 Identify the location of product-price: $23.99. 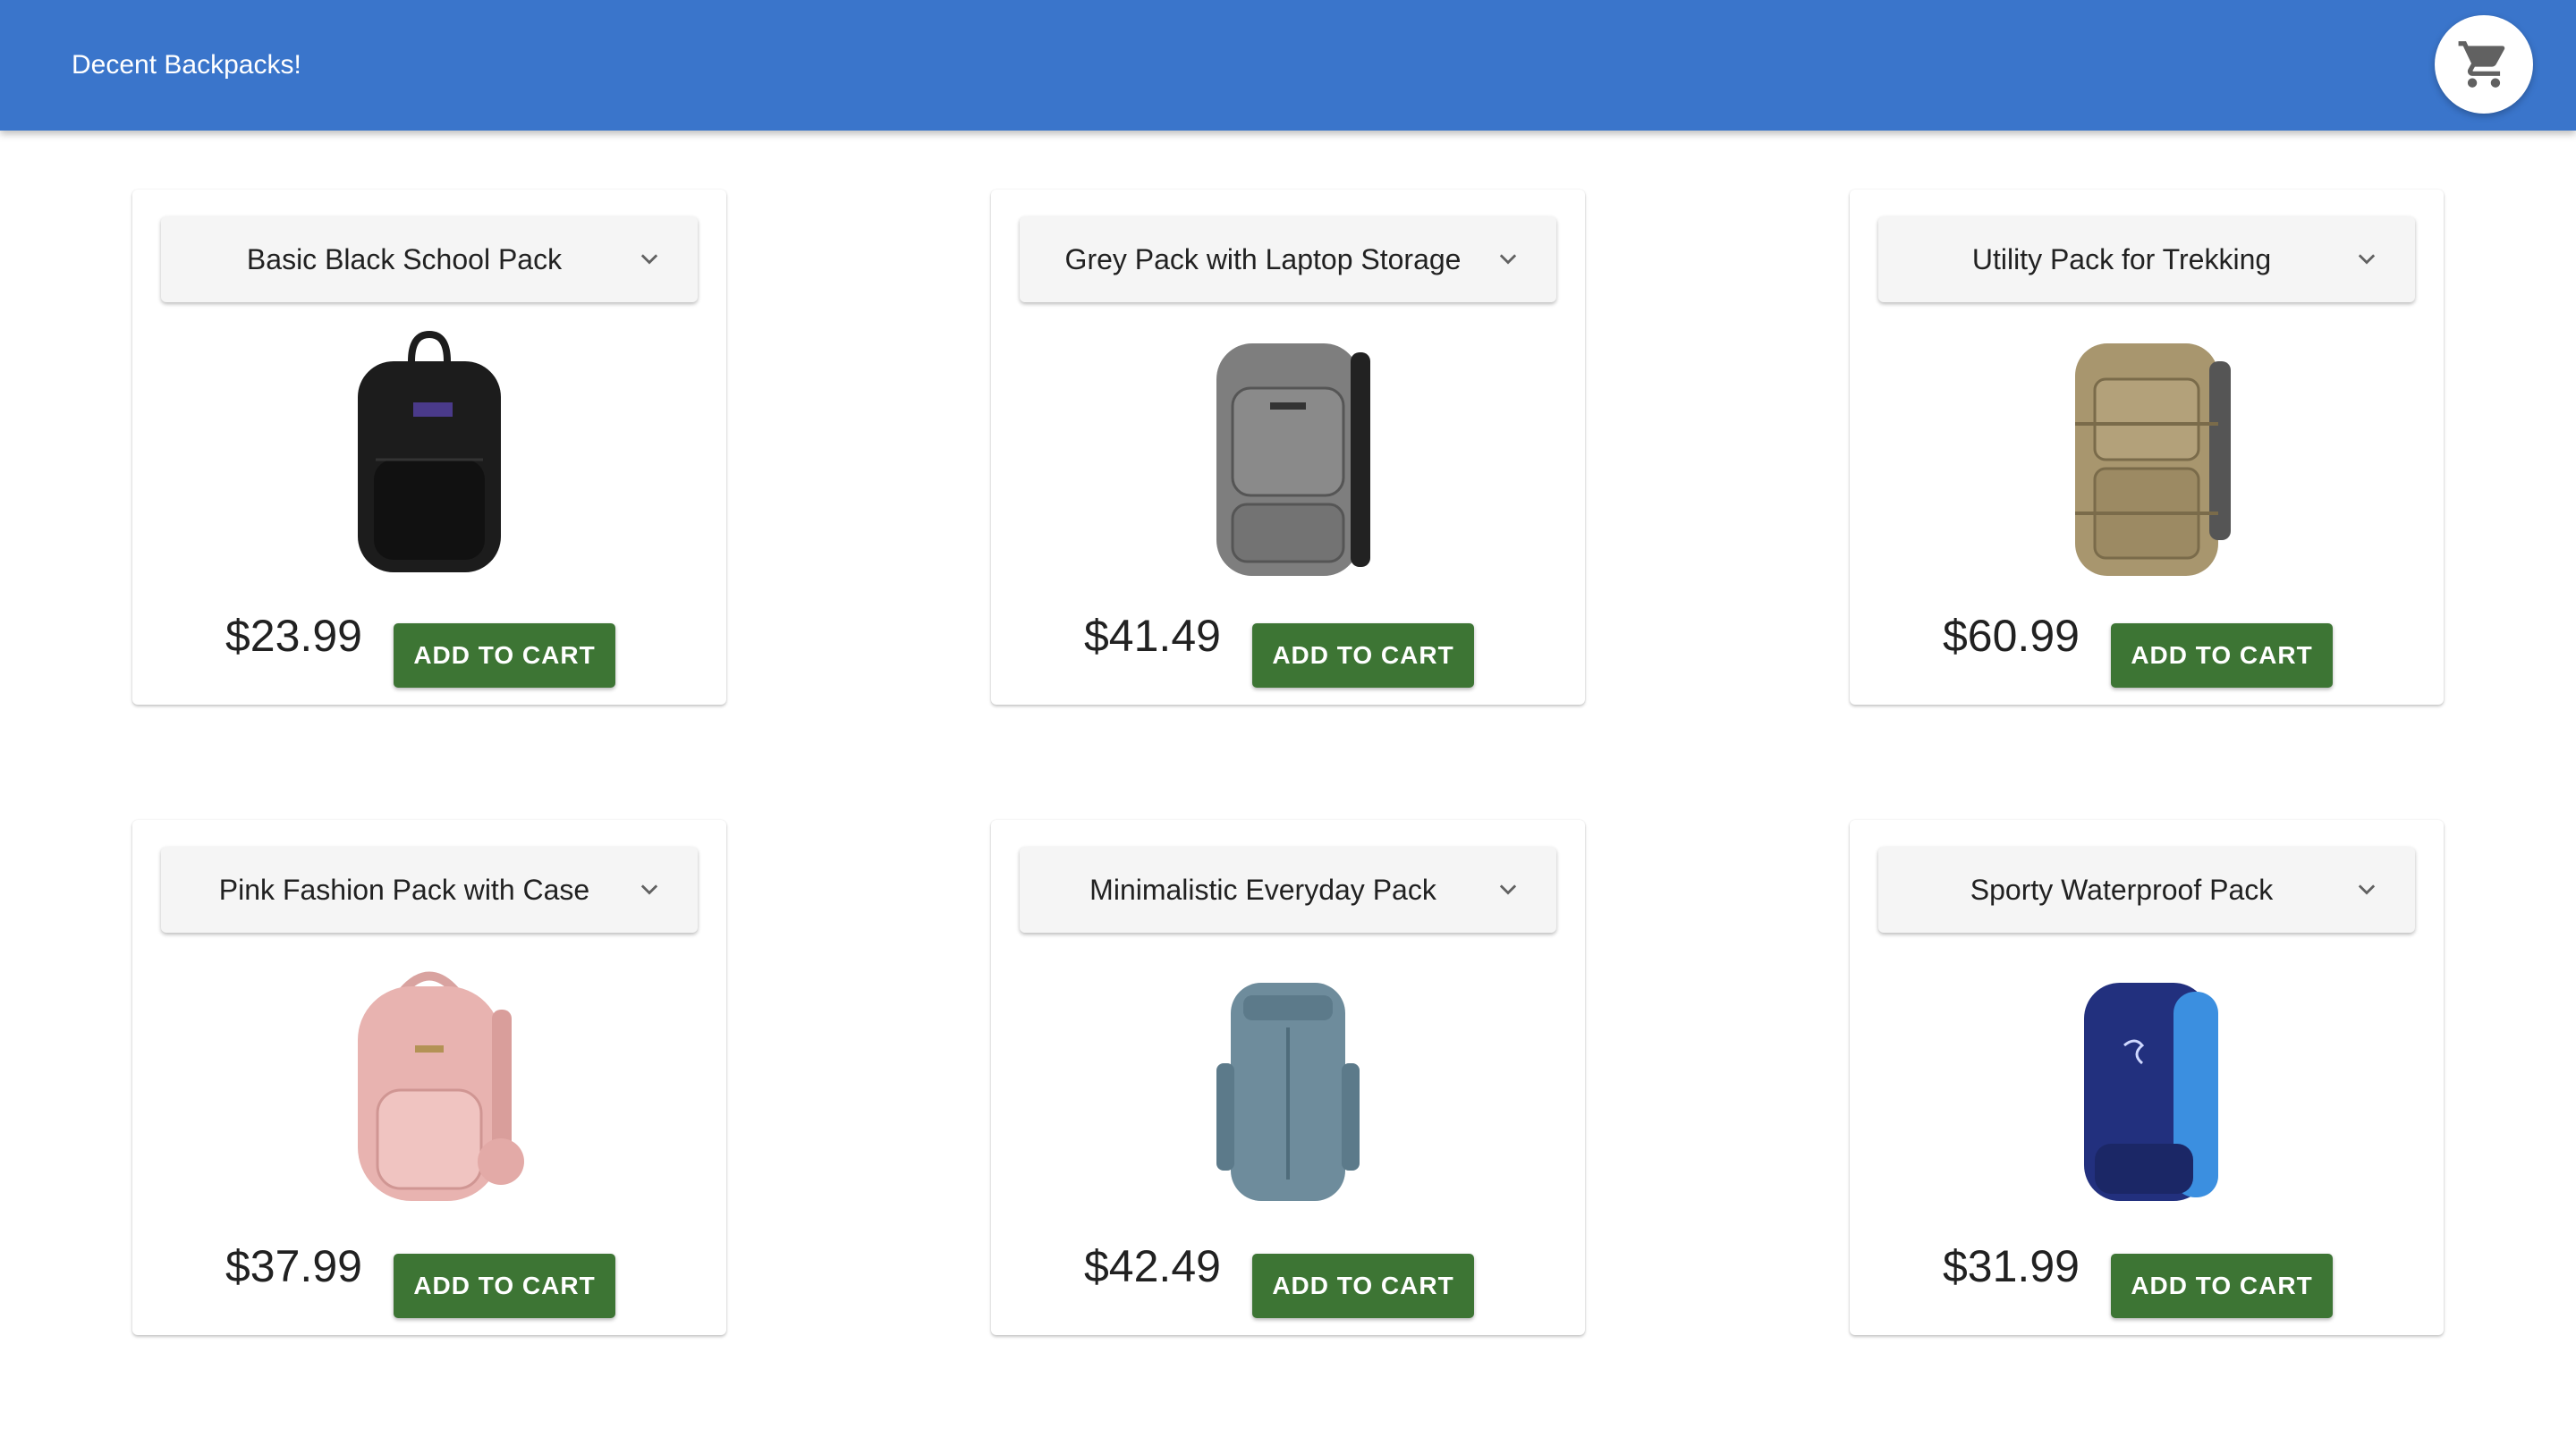
(293, 636).